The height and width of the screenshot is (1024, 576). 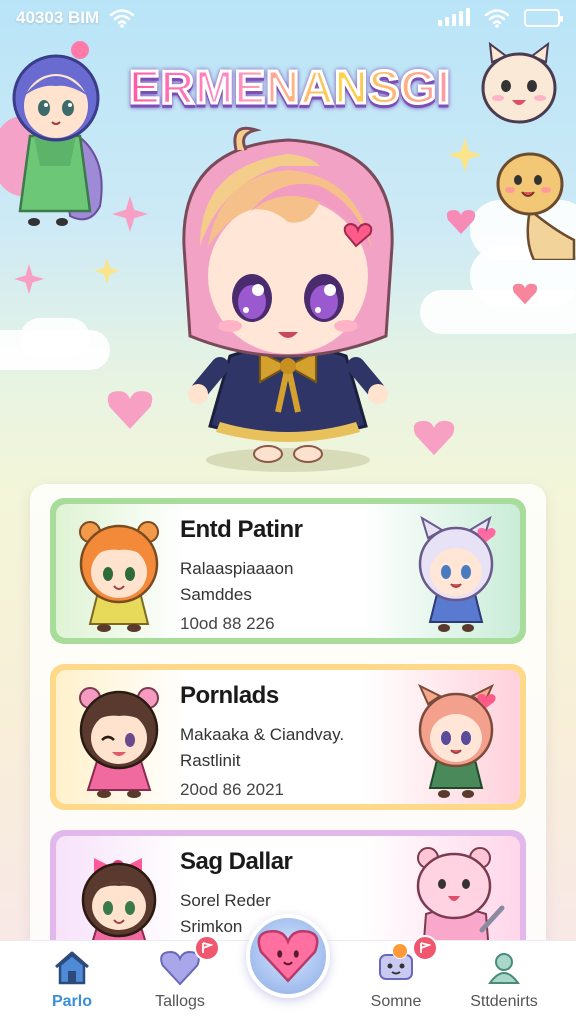 I want to click on center-favorite-button, so click(x=288, y=956).